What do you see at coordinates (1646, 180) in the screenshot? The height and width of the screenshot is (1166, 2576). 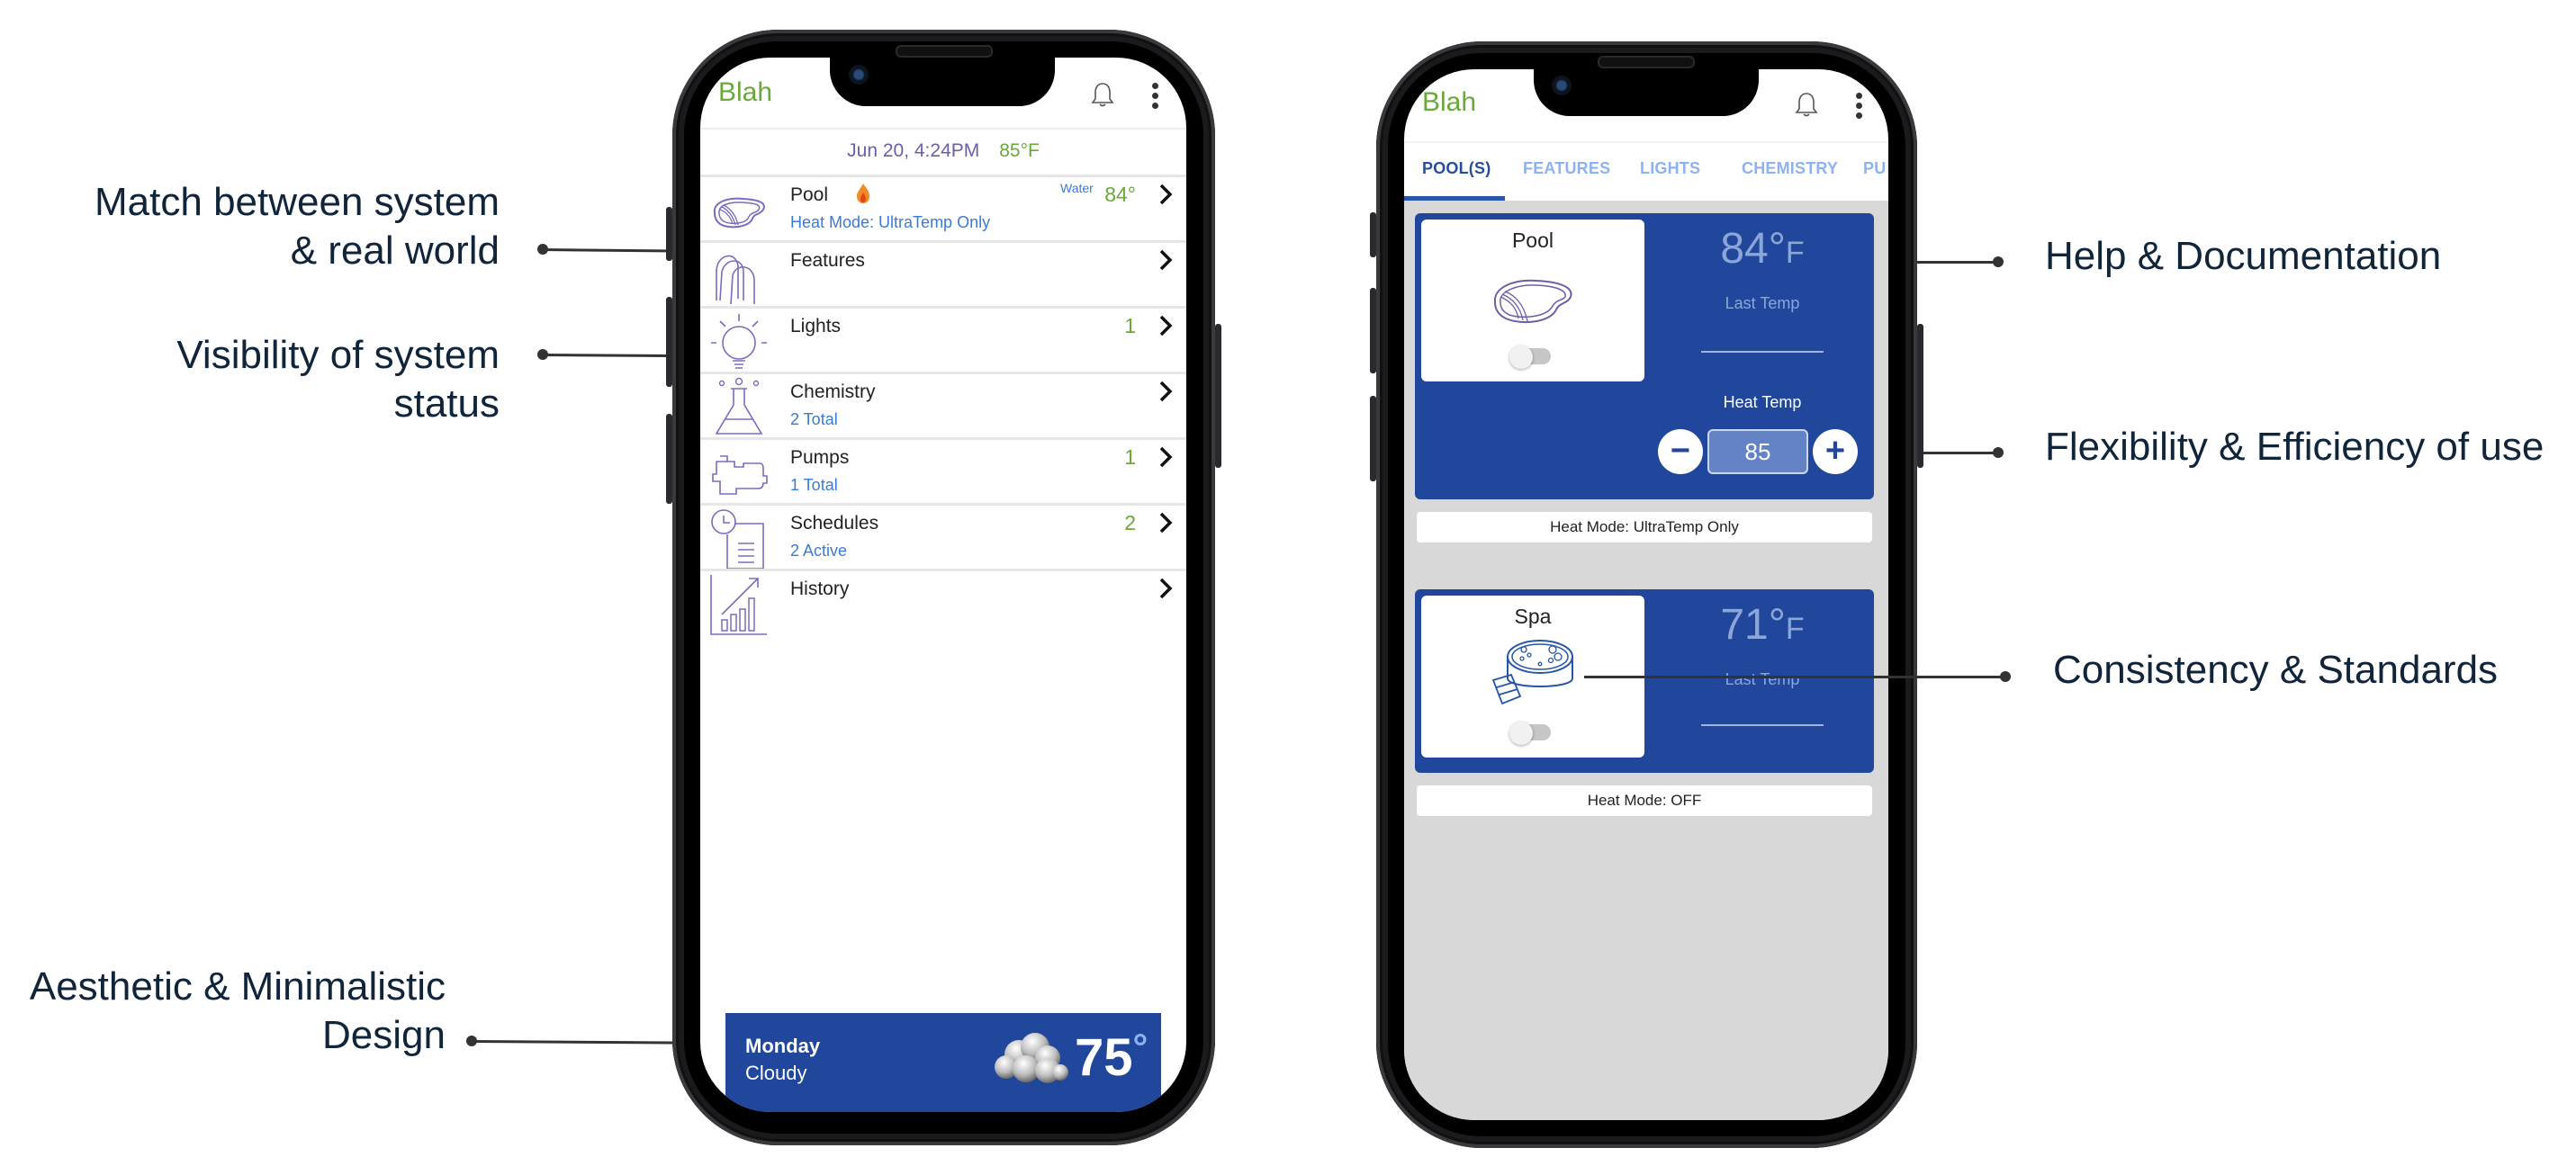 I see `tab-bar: POOL(S) FEATURES LIGHTS CHEMISTRY PU` at bounding box center [1646, 180].